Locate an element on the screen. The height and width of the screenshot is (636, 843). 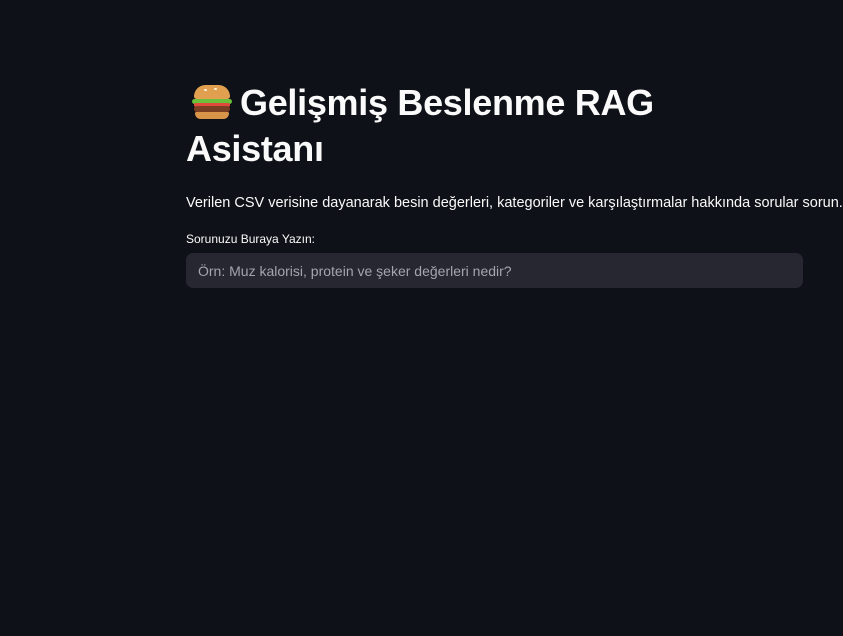
hamburger-icon is located at coordinates (212, 102).